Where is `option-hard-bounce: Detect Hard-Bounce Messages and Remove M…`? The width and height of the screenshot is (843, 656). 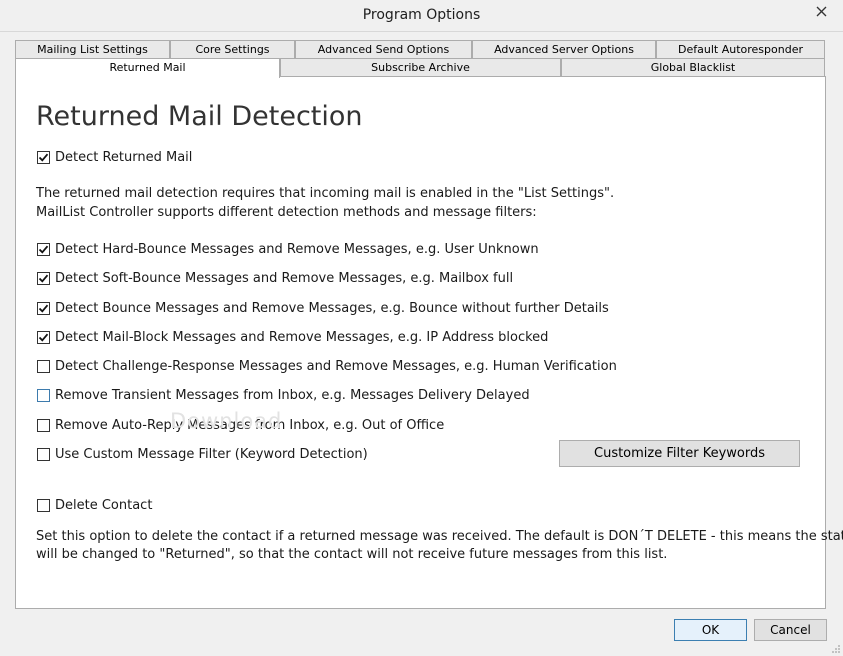 option-hard-bounce: Detect Hard-Bounce Messages and Remove M… is located at coordinates (288, 249).